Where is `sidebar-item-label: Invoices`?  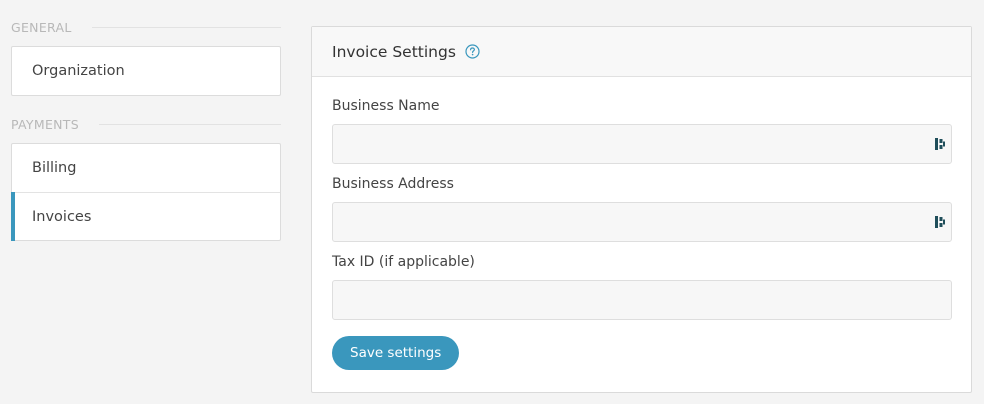 sidebar-item-label: Invoices is located at coordinates (62, 216).